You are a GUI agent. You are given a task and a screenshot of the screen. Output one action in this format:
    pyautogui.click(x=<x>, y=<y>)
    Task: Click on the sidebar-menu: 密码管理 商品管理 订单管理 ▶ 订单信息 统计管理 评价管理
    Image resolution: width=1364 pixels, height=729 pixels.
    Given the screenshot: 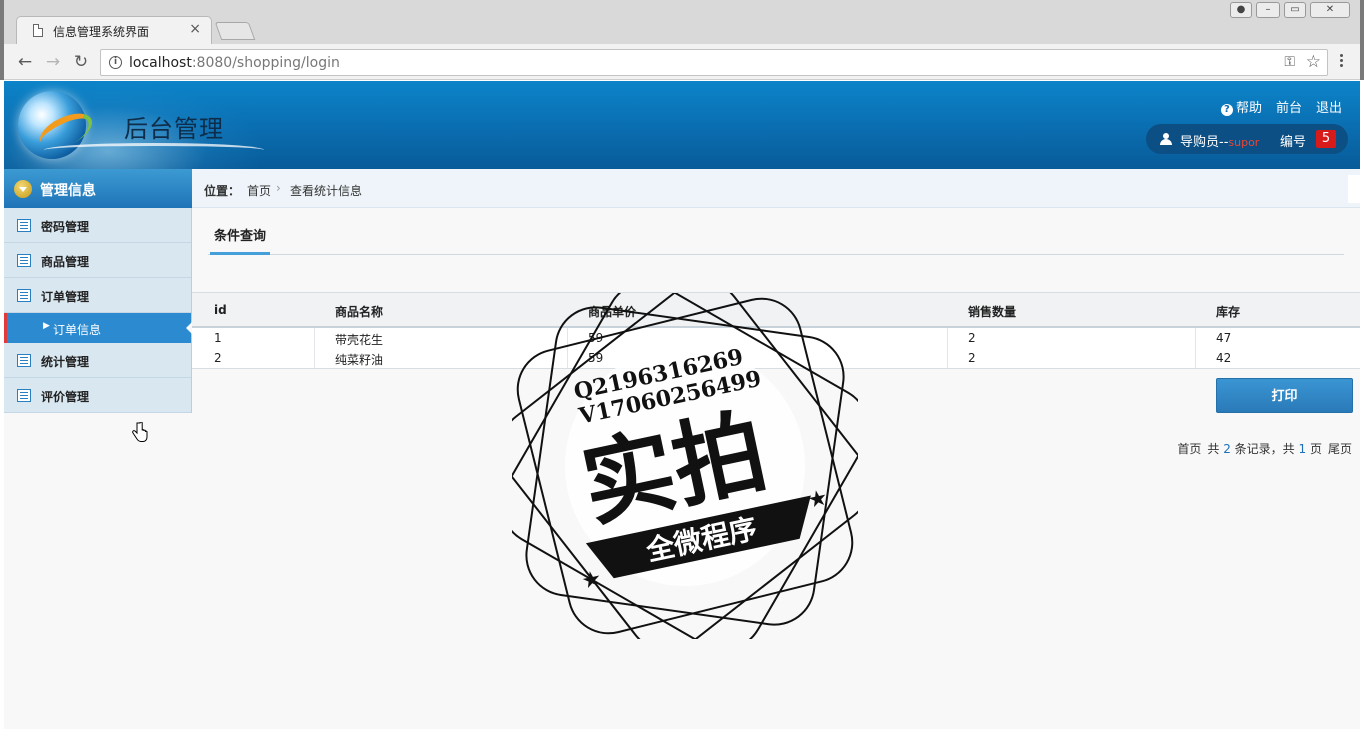 What is the action you would take?
    pyautogui.click(x=98, y=310)
    